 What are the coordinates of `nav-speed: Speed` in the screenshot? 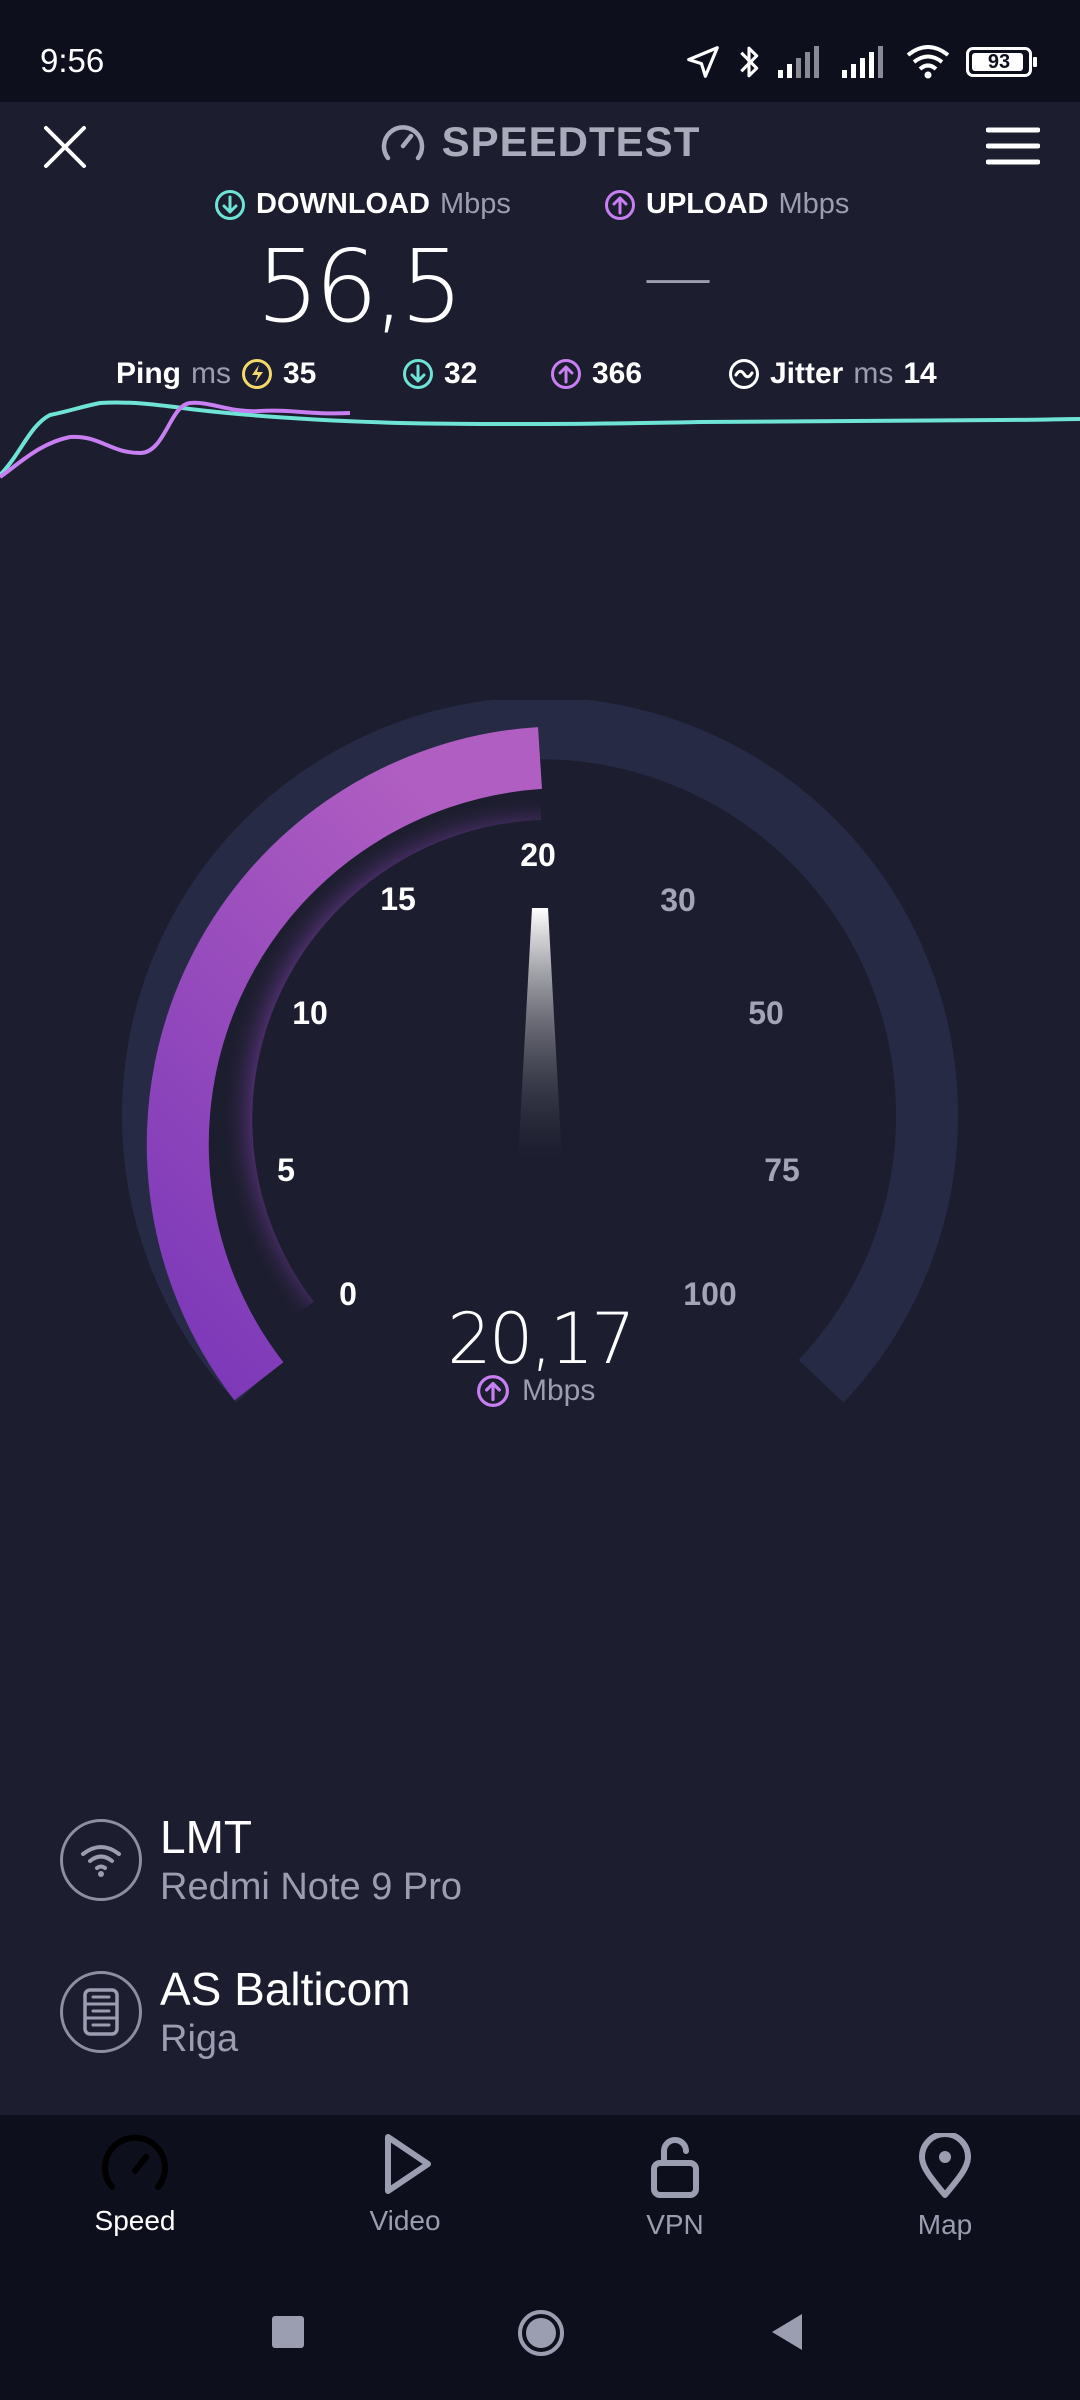 It's located at (135, 2185).